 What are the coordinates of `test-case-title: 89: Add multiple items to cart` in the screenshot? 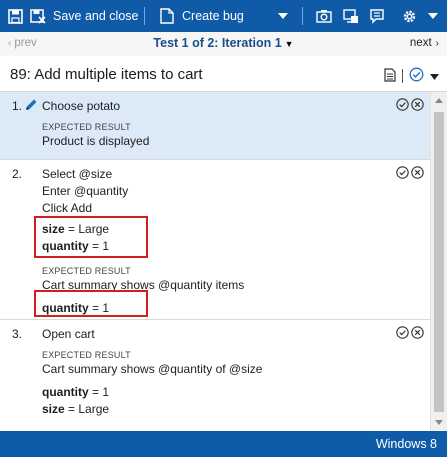 It's located at (106, 74).